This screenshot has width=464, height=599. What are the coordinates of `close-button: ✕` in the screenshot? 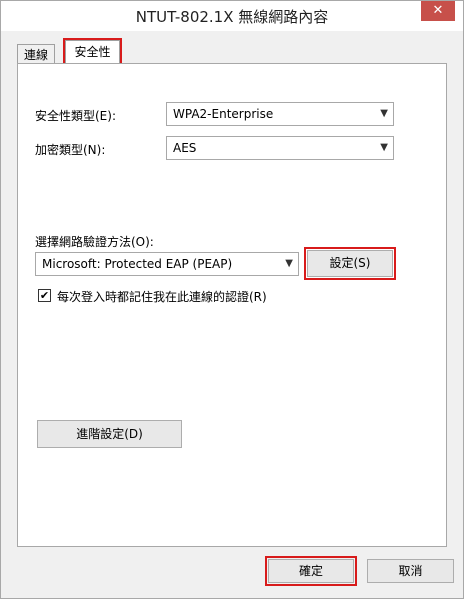 It's located at (438, 11).